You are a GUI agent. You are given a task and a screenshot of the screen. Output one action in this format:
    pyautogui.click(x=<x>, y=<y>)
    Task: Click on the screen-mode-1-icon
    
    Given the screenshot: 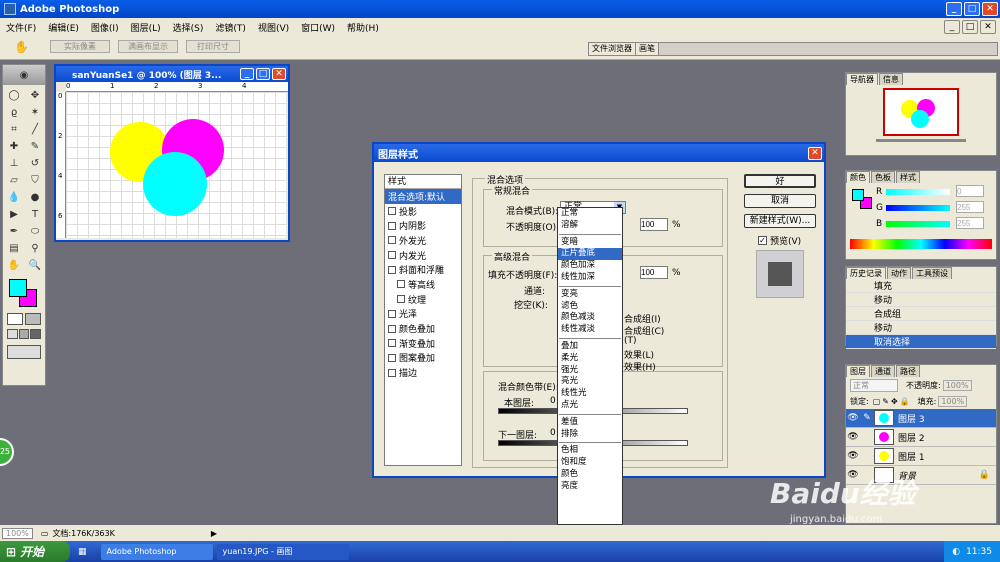 What is the action you would take?
    pyautogui.click(x=12, y=334)
    